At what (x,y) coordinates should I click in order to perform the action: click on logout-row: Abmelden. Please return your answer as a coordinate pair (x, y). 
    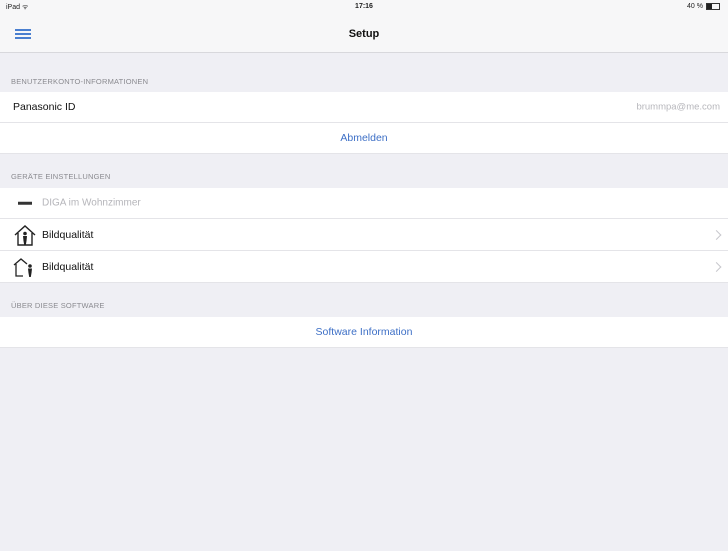
    Looking at the image, I should click on (364, 138).